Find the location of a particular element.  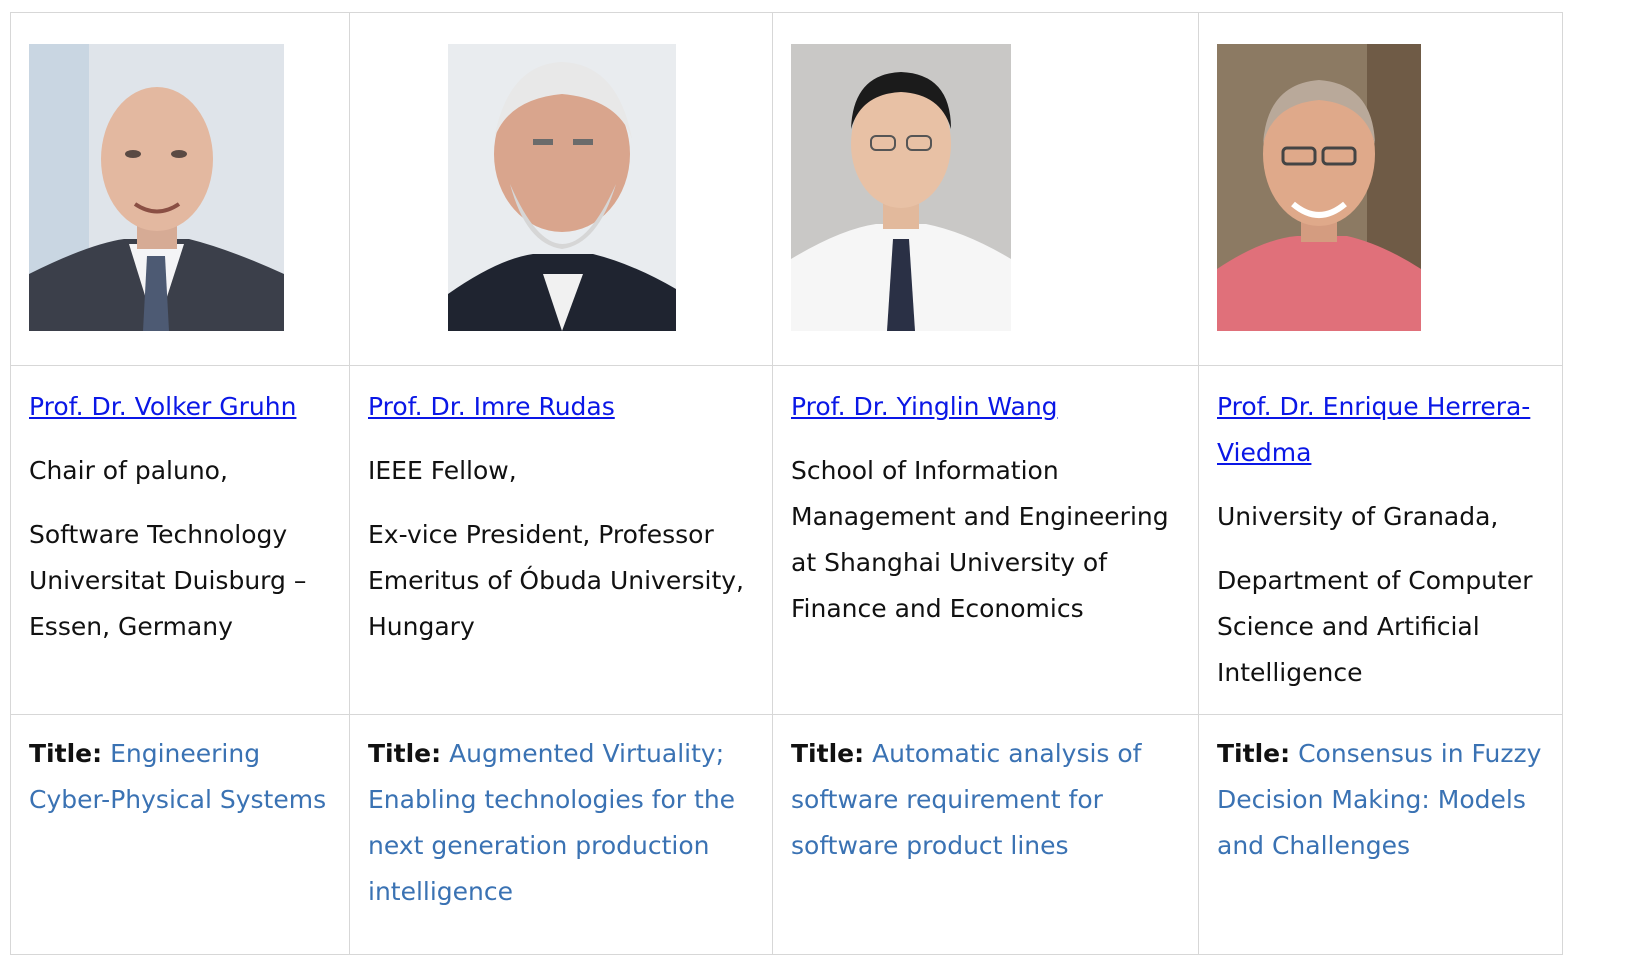

photo-cell-wang is located at coordinates (985, 189).